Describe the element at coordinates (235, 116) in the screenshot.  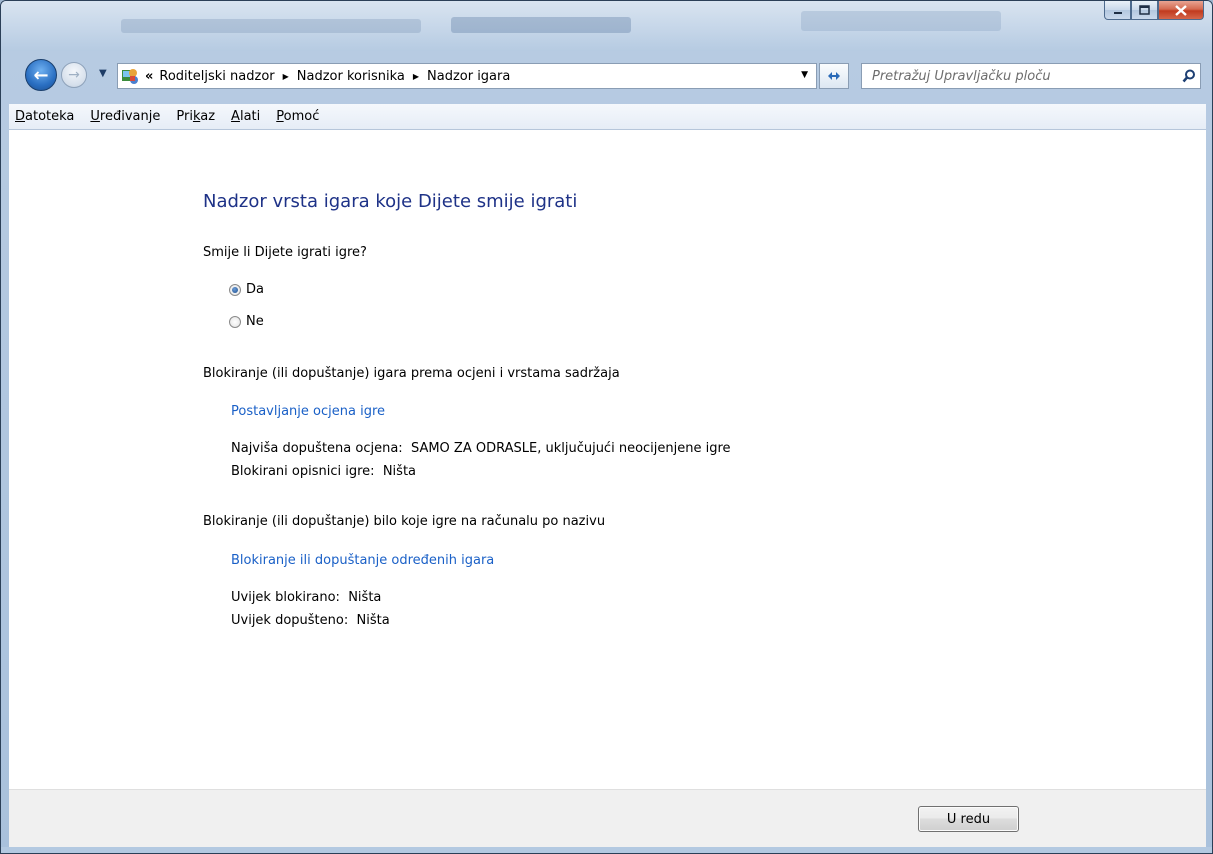
I see `menu-label-key: A` at that location.